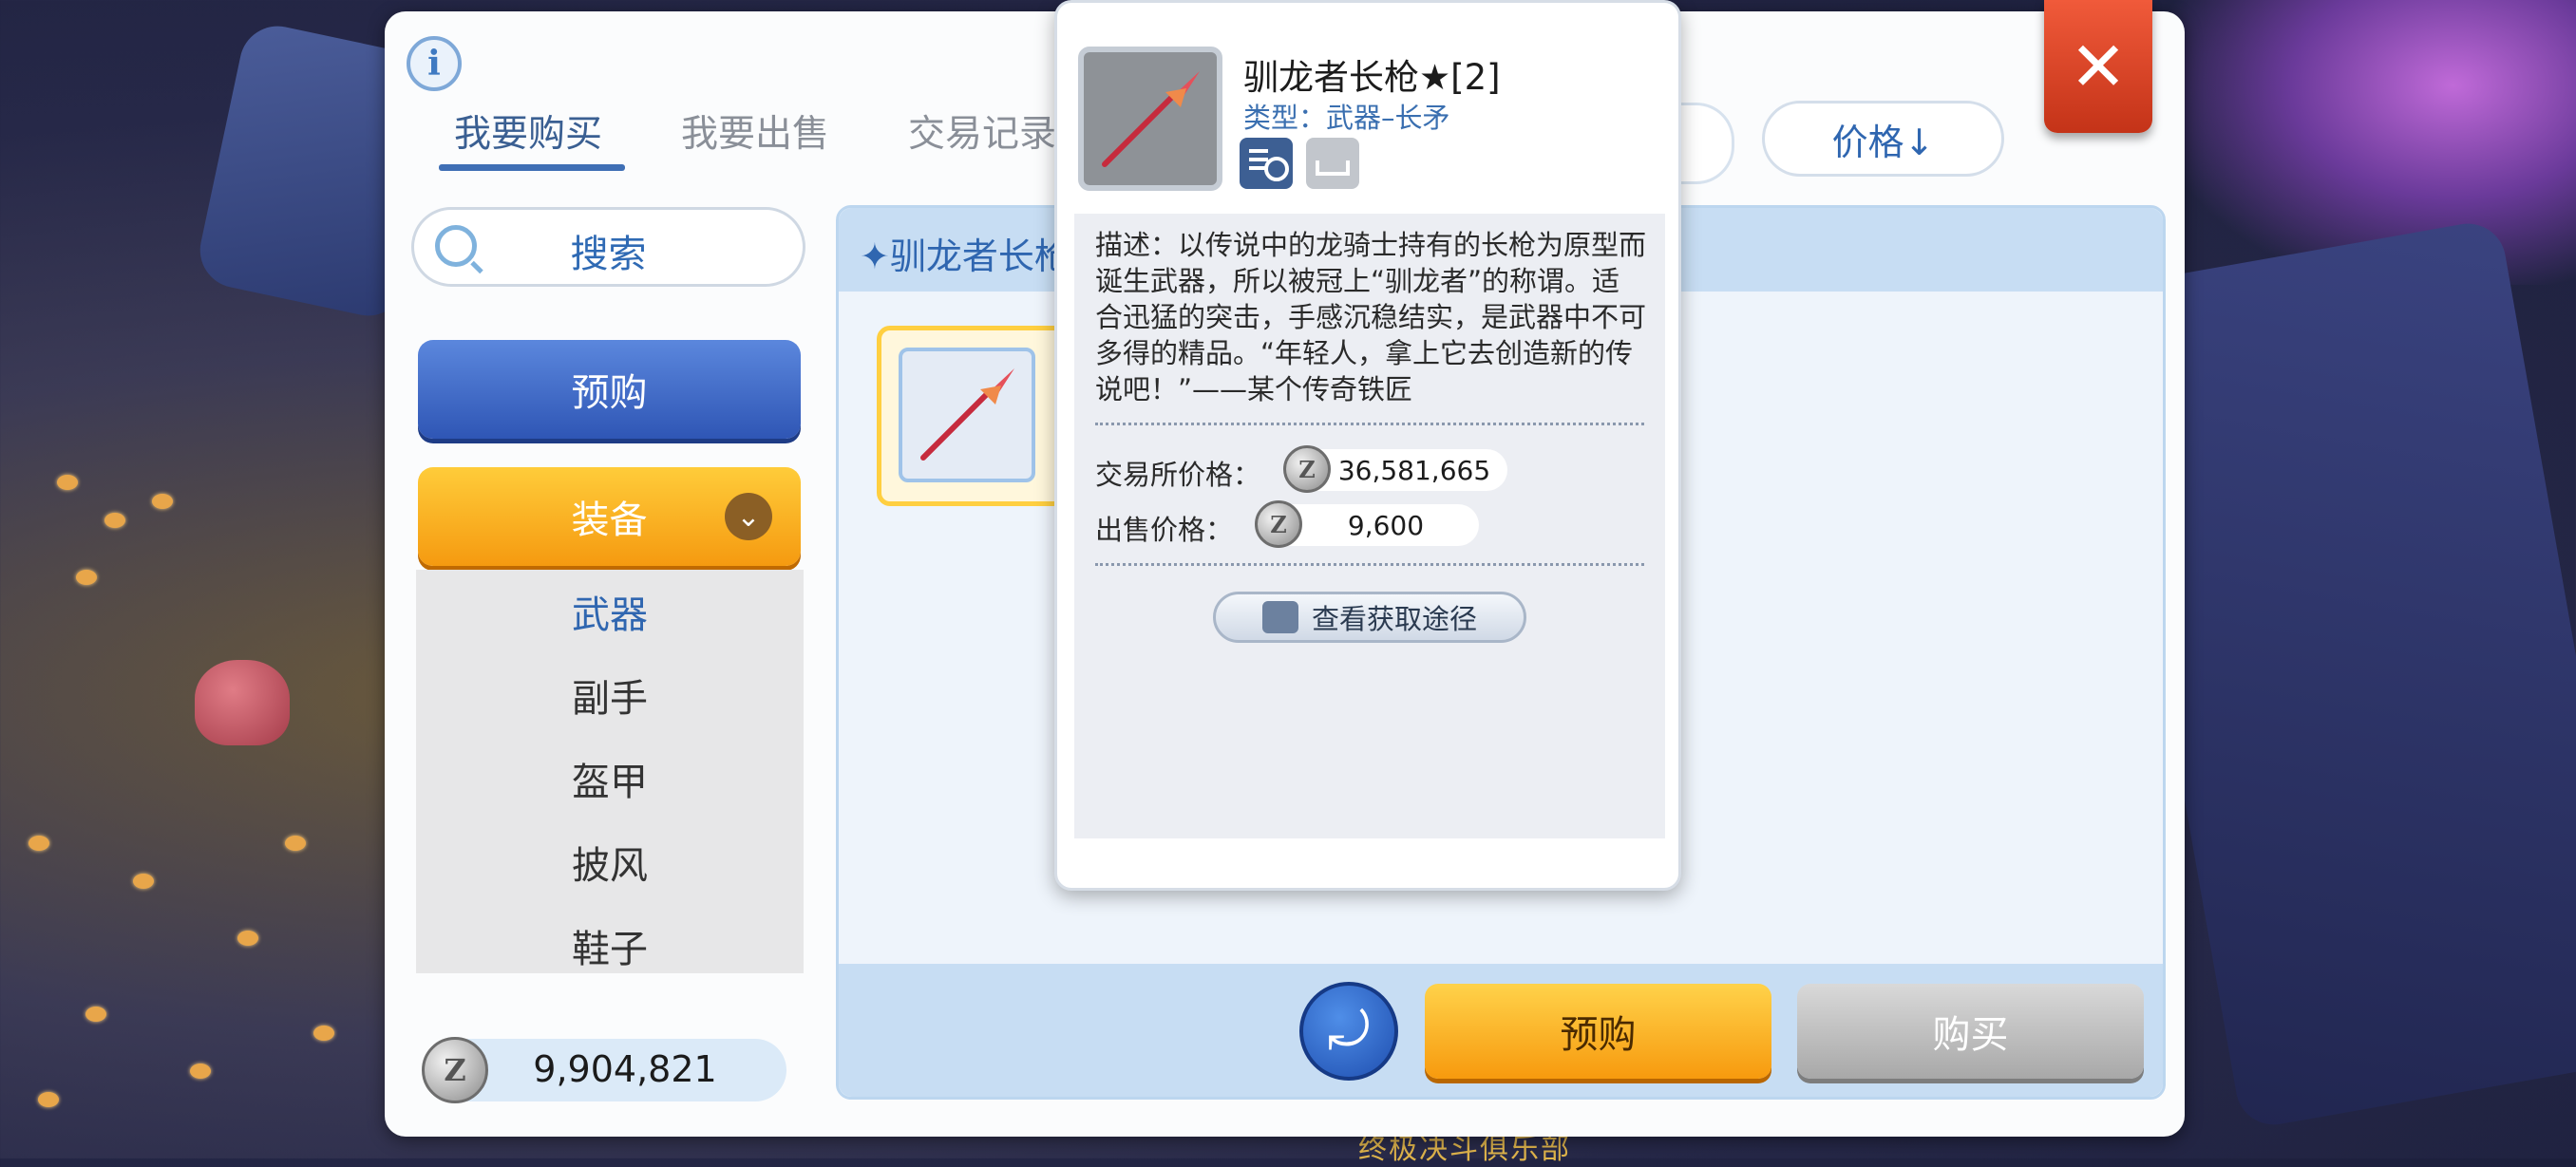  I want to click on category-equipment-button: 装备 ⌄, so click(609, 516).